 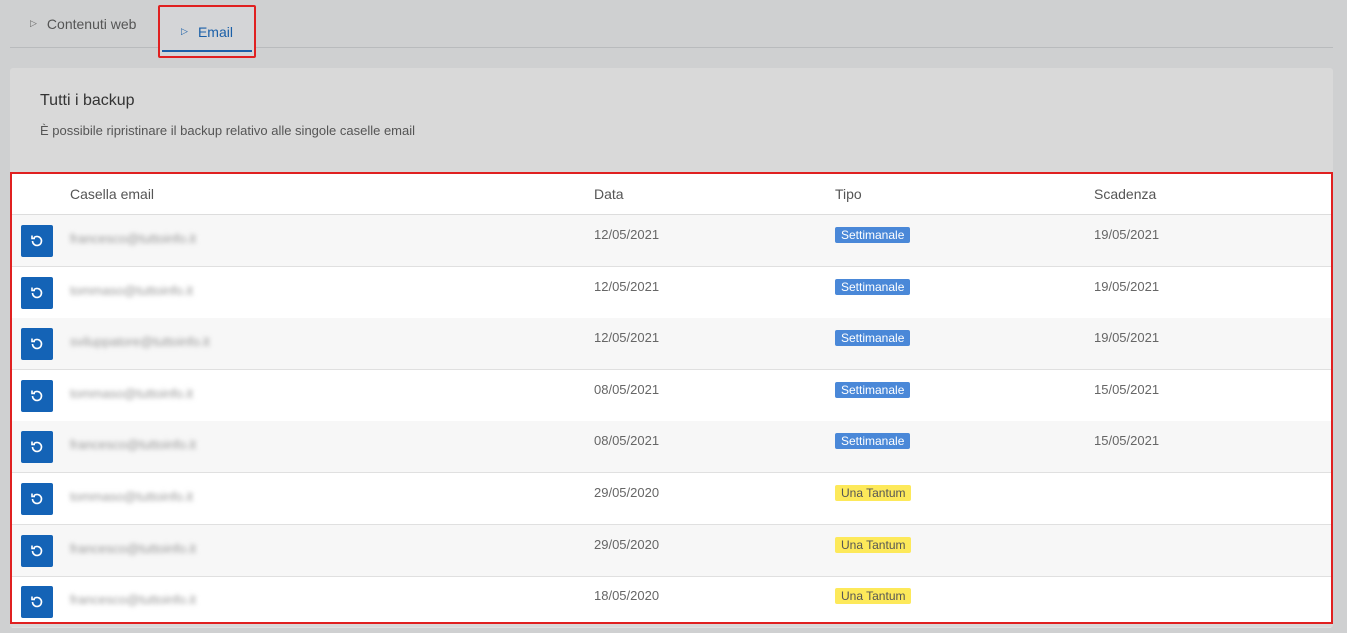 I want to click on date-cell: 18/05/2020, so click(x=627, y=596).